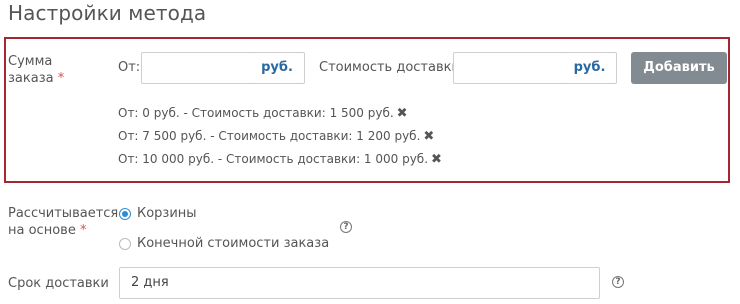  I want to click on calc-basis-label: Рассчитывается на основе *, so click(63, 222).